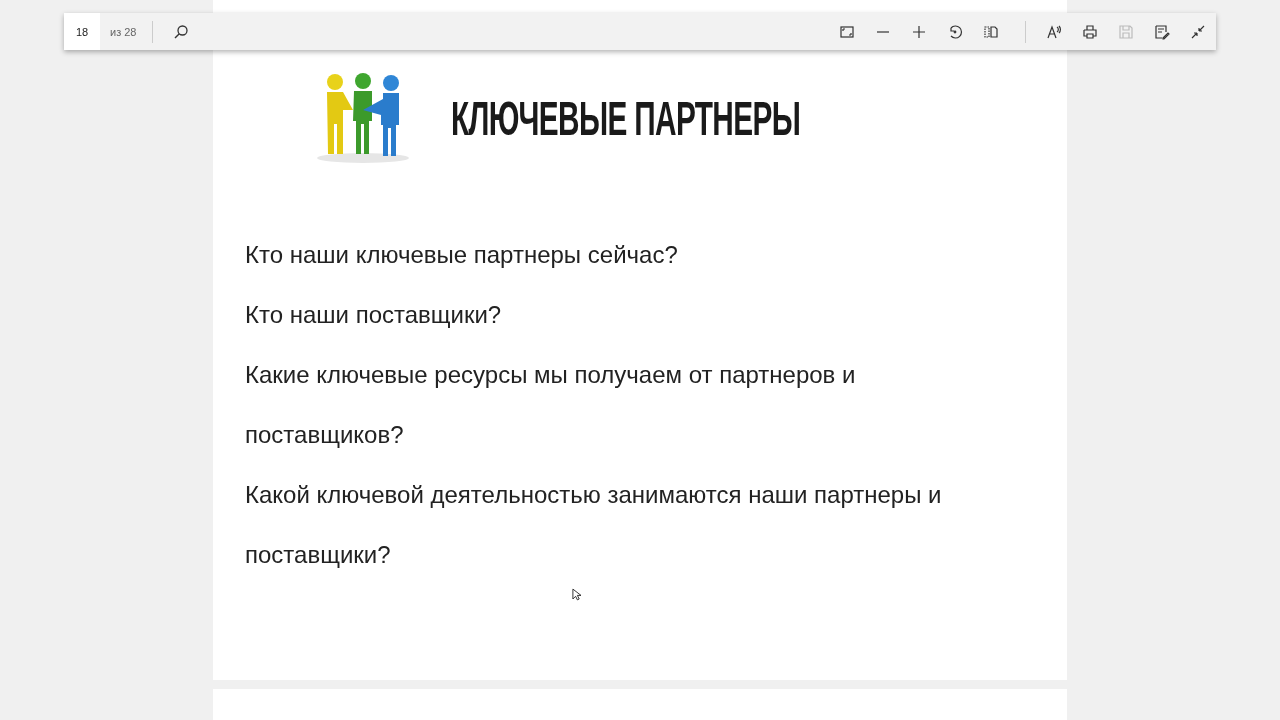 This screenshot has height=720, width=1280. Describe the element at coordinates (1162, 31) in the screenshot. I see `annotate-icon` at that location.